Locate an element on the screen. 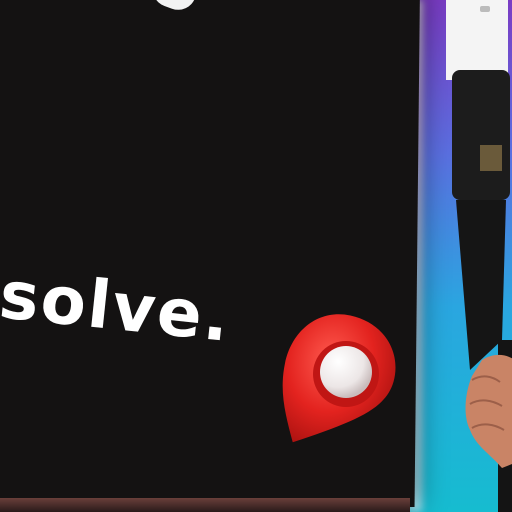  hand is located at coordinates (488, 411).